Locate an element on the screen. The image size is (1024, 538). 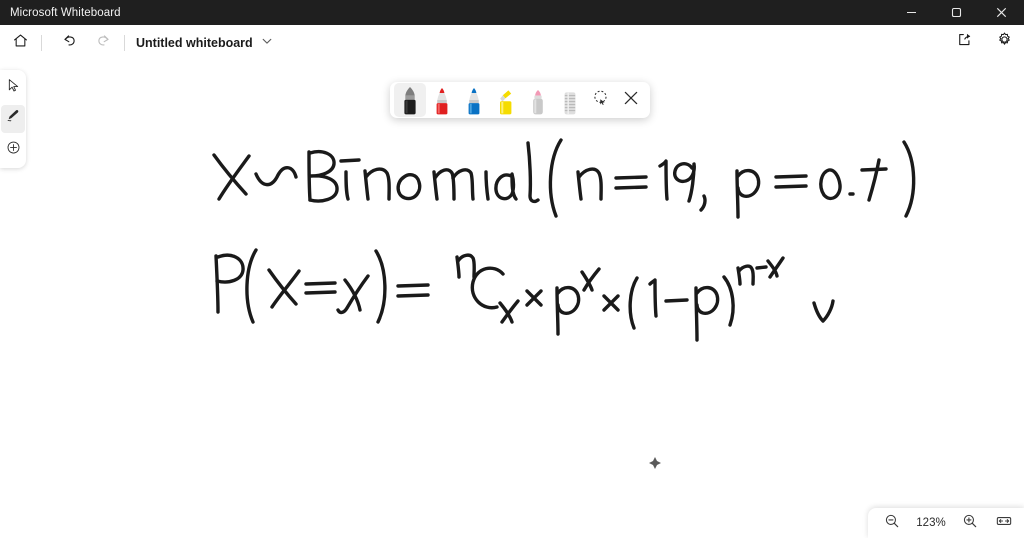
window-controls is located at coordinates (956, 12).